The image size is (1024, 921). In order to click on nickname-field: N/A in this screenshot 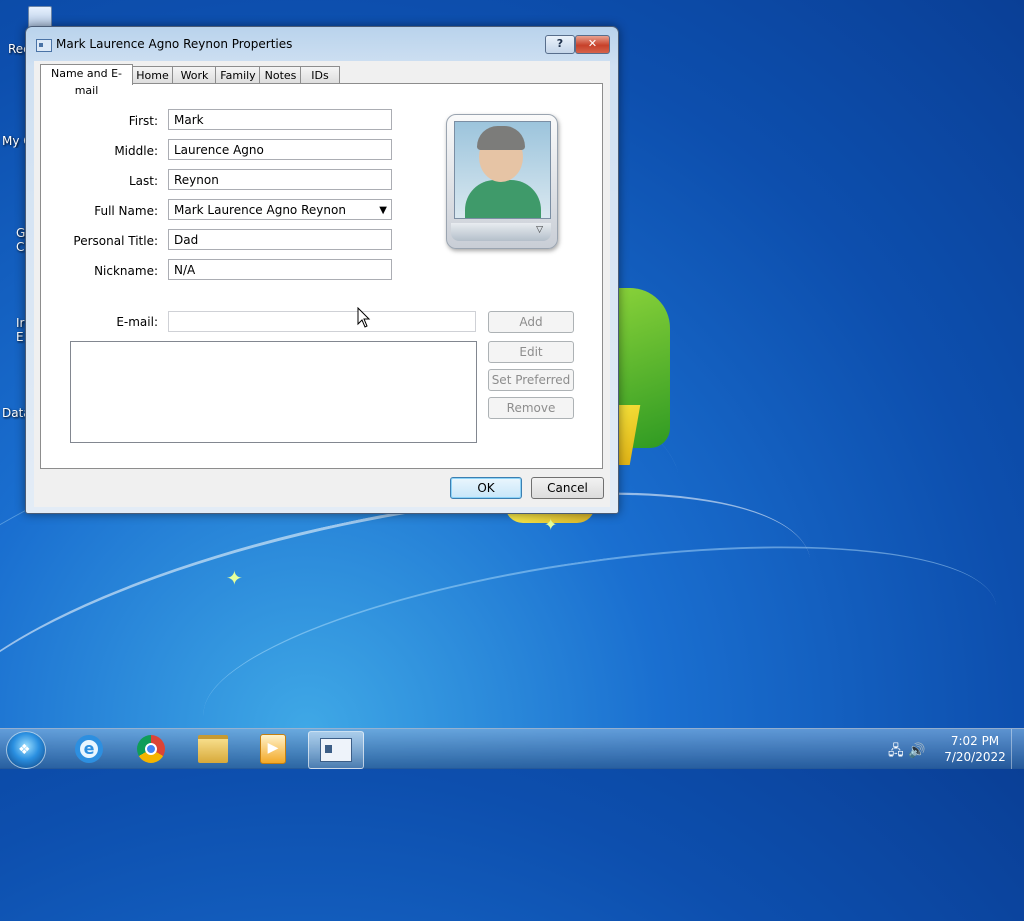, I will do `click(280, 269)`.